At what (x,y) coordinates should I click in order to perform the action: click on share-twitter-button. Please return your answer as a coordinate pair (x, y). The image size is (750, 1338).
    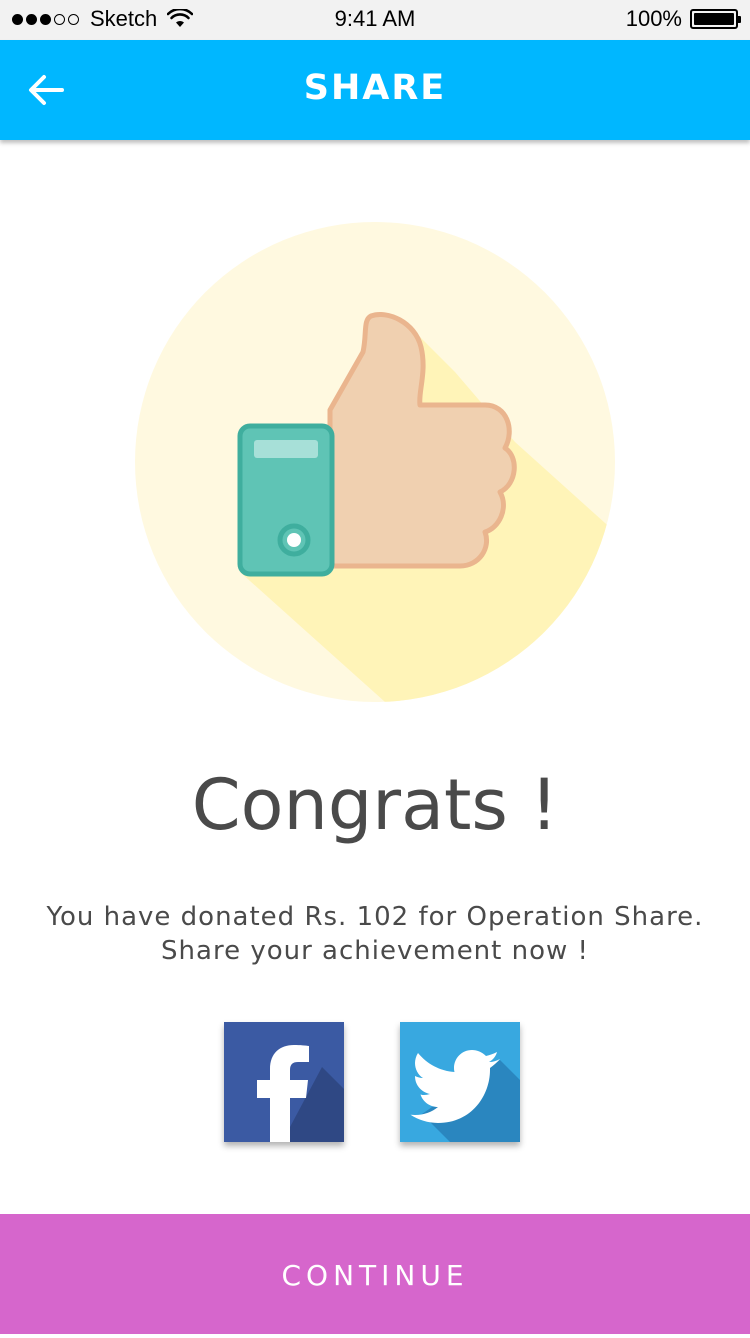
    Looking at the image, I should click on (460, 1082).